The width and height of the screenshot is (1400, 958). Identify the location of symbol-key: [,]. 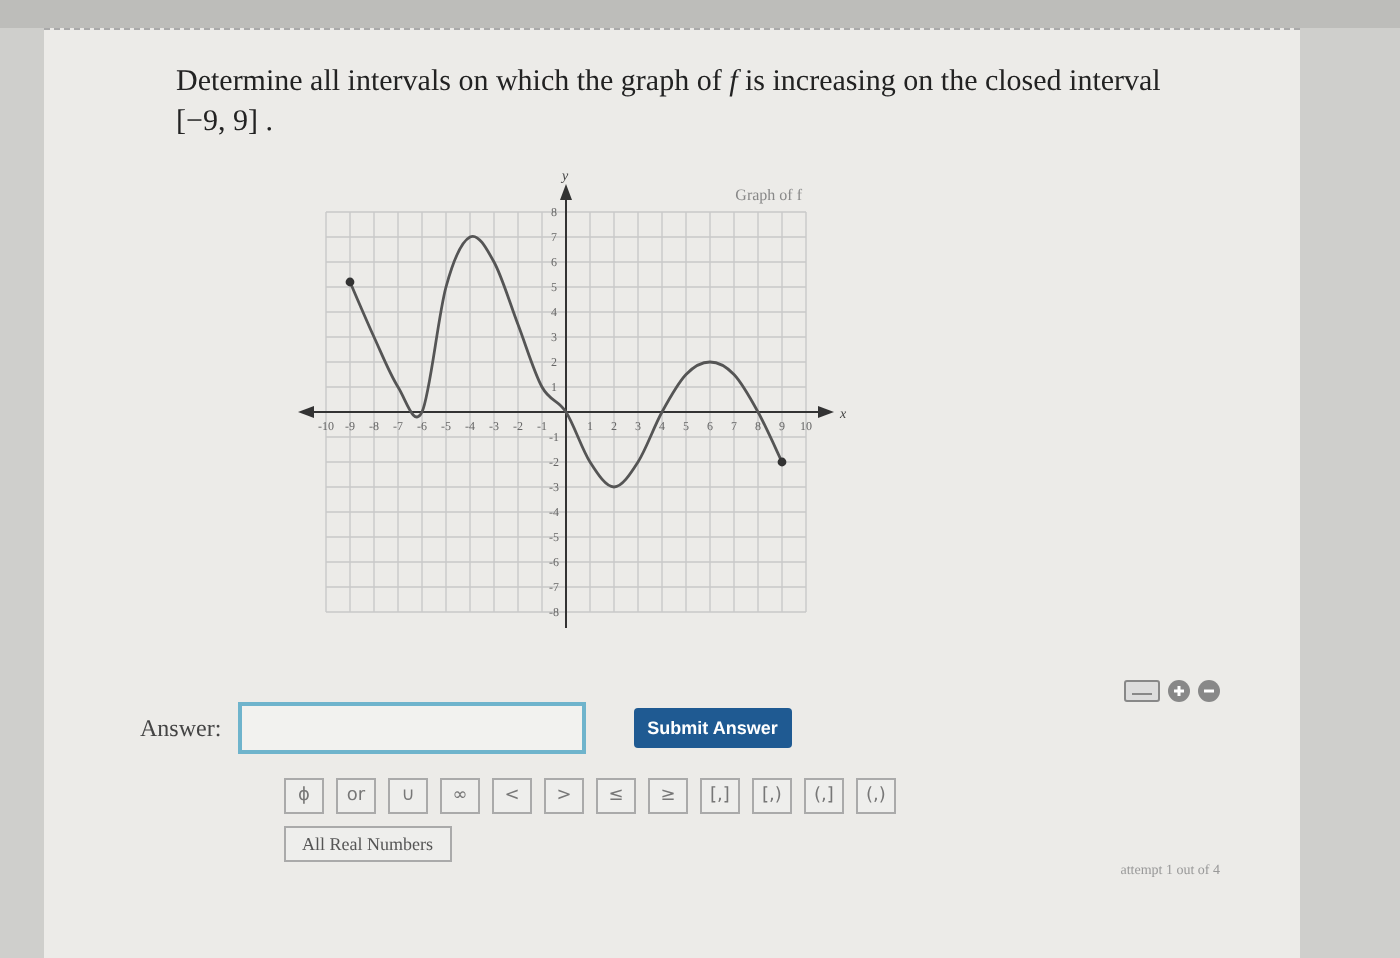
(720, 796).